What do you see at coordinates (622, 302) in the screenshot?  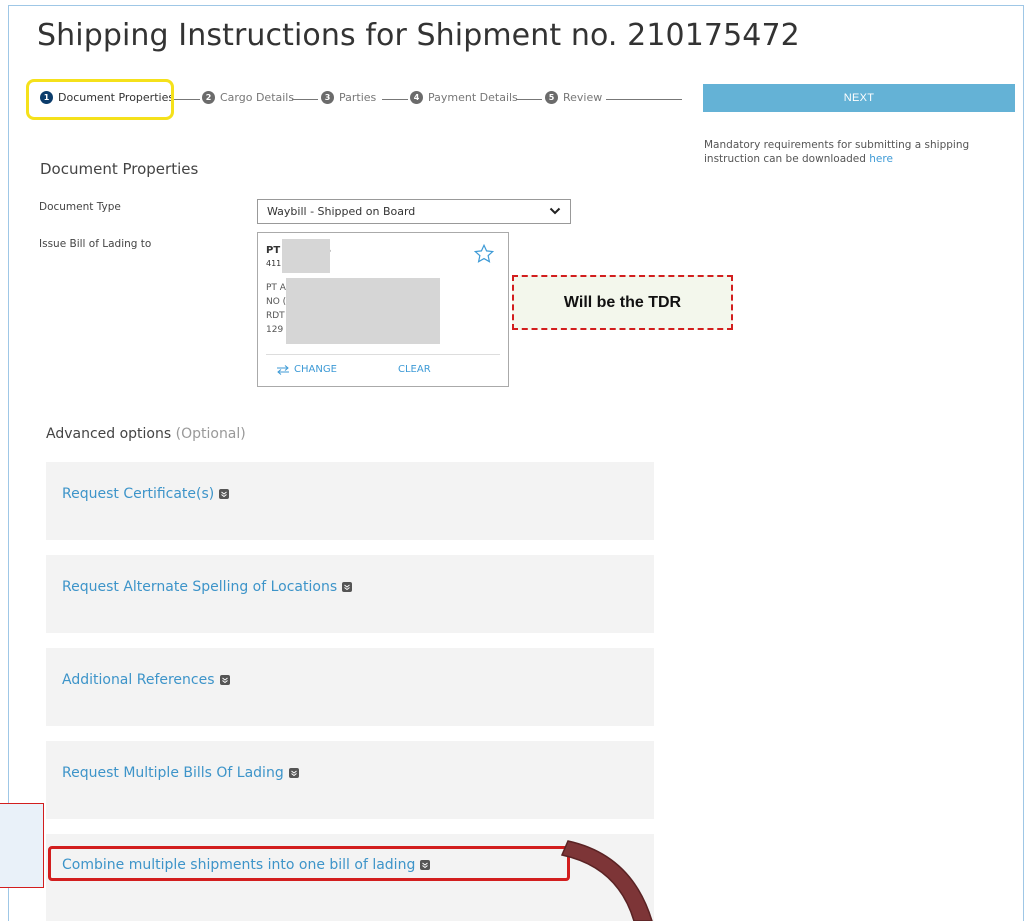 I see `tdr-annotation: Will be the TDR` at bounding box center [622, 302].